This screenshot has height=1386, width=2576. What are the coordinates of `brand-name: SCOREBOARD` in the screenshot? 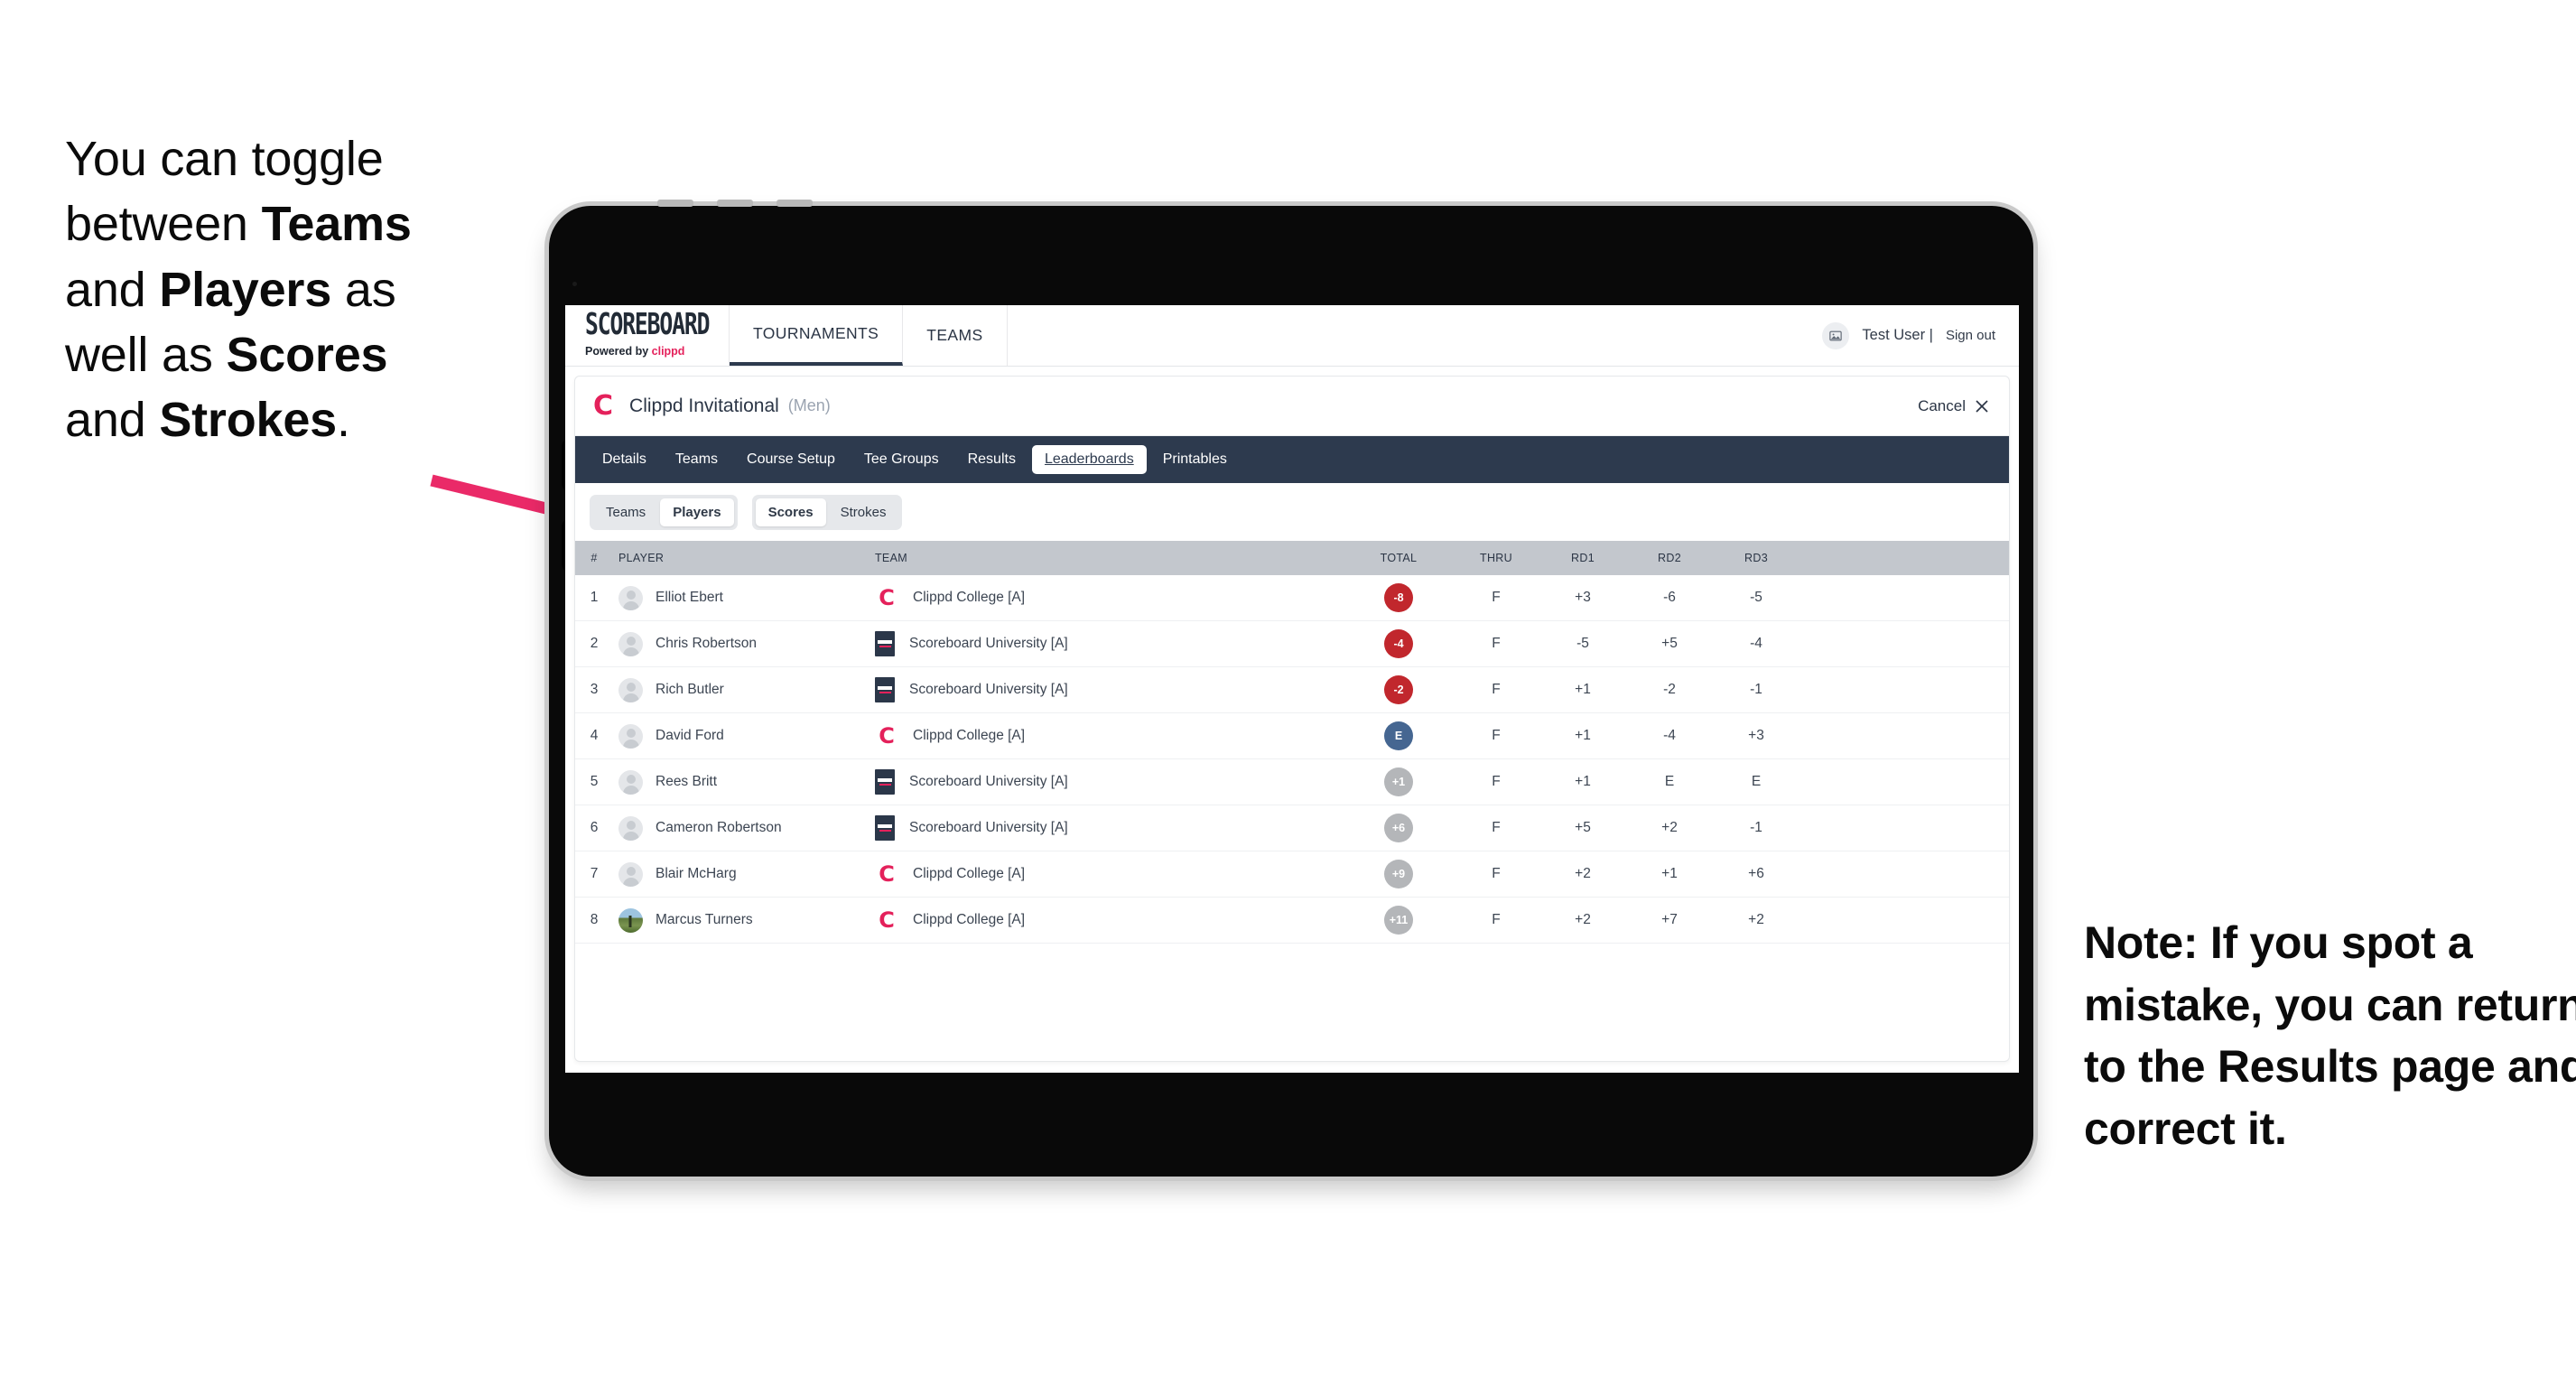 It's located at (647, 325).